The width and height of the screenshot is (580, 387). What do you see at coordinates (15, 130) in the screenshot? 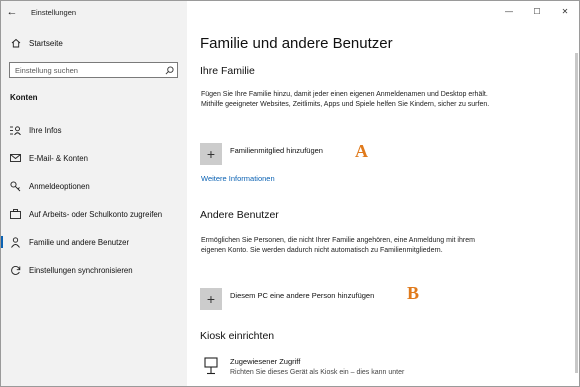
I see `person-info-icon` at bounding box center [15, 130].